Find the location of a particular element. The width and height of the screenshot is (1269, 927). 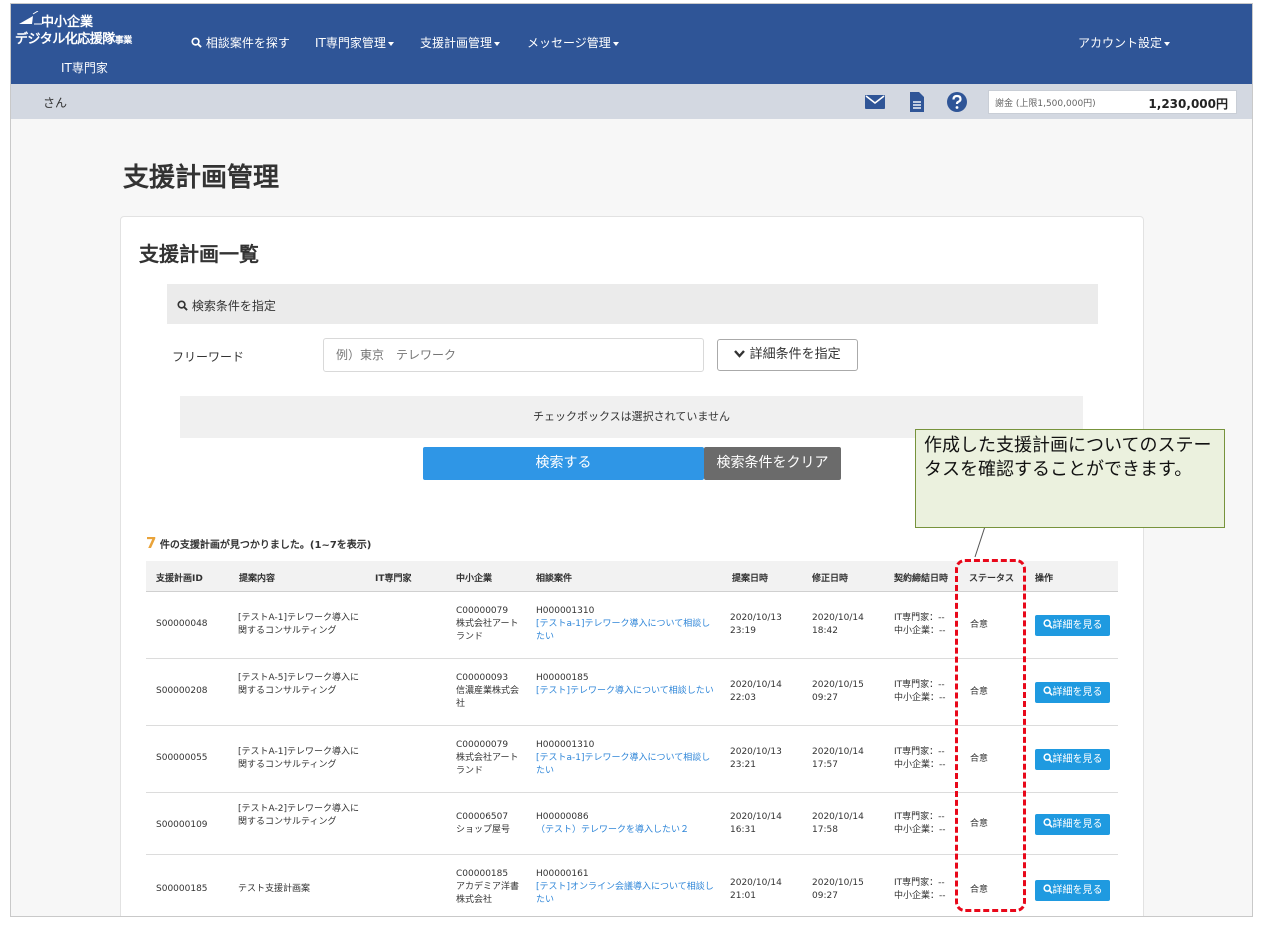

case-id: H00000161 is located at coordinates (562, 874).